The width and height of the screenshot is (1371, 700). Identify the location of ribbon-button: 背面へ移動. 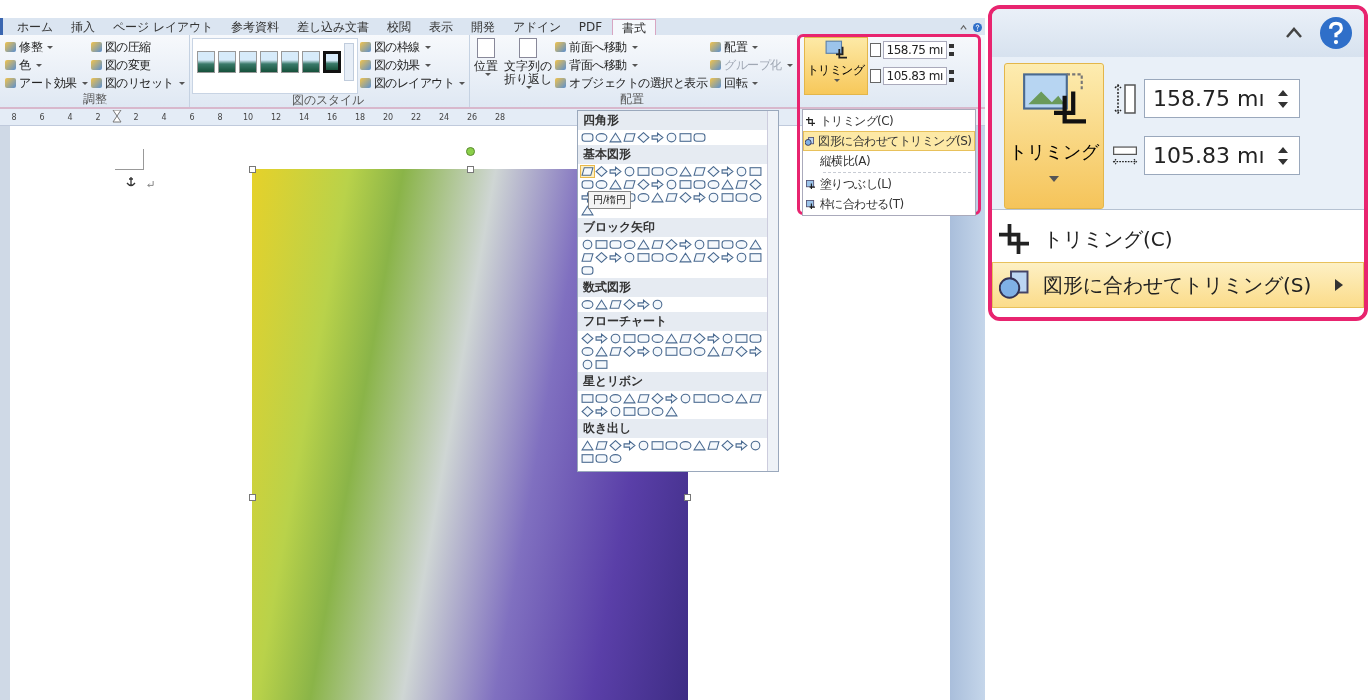
(631, 65).